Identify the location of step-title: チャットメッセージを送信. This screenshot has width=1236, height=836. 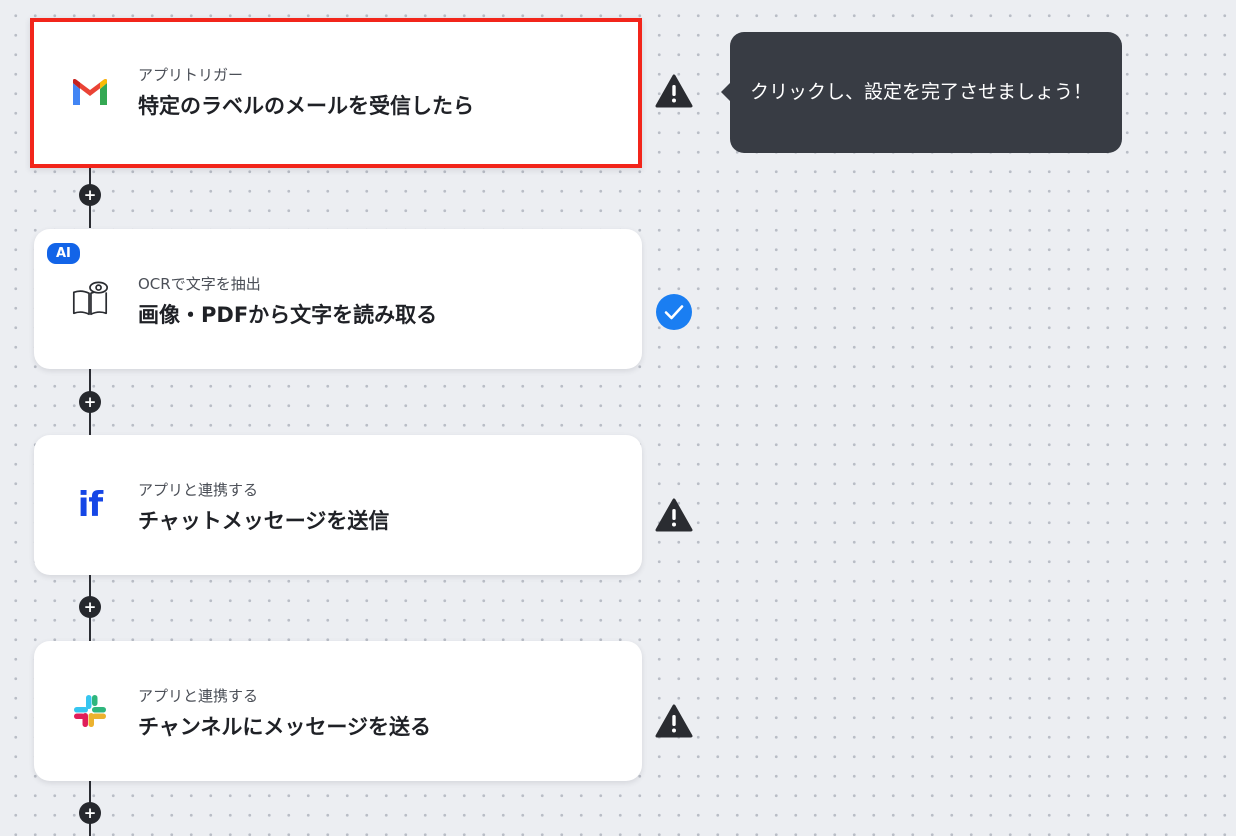
(264, 521).